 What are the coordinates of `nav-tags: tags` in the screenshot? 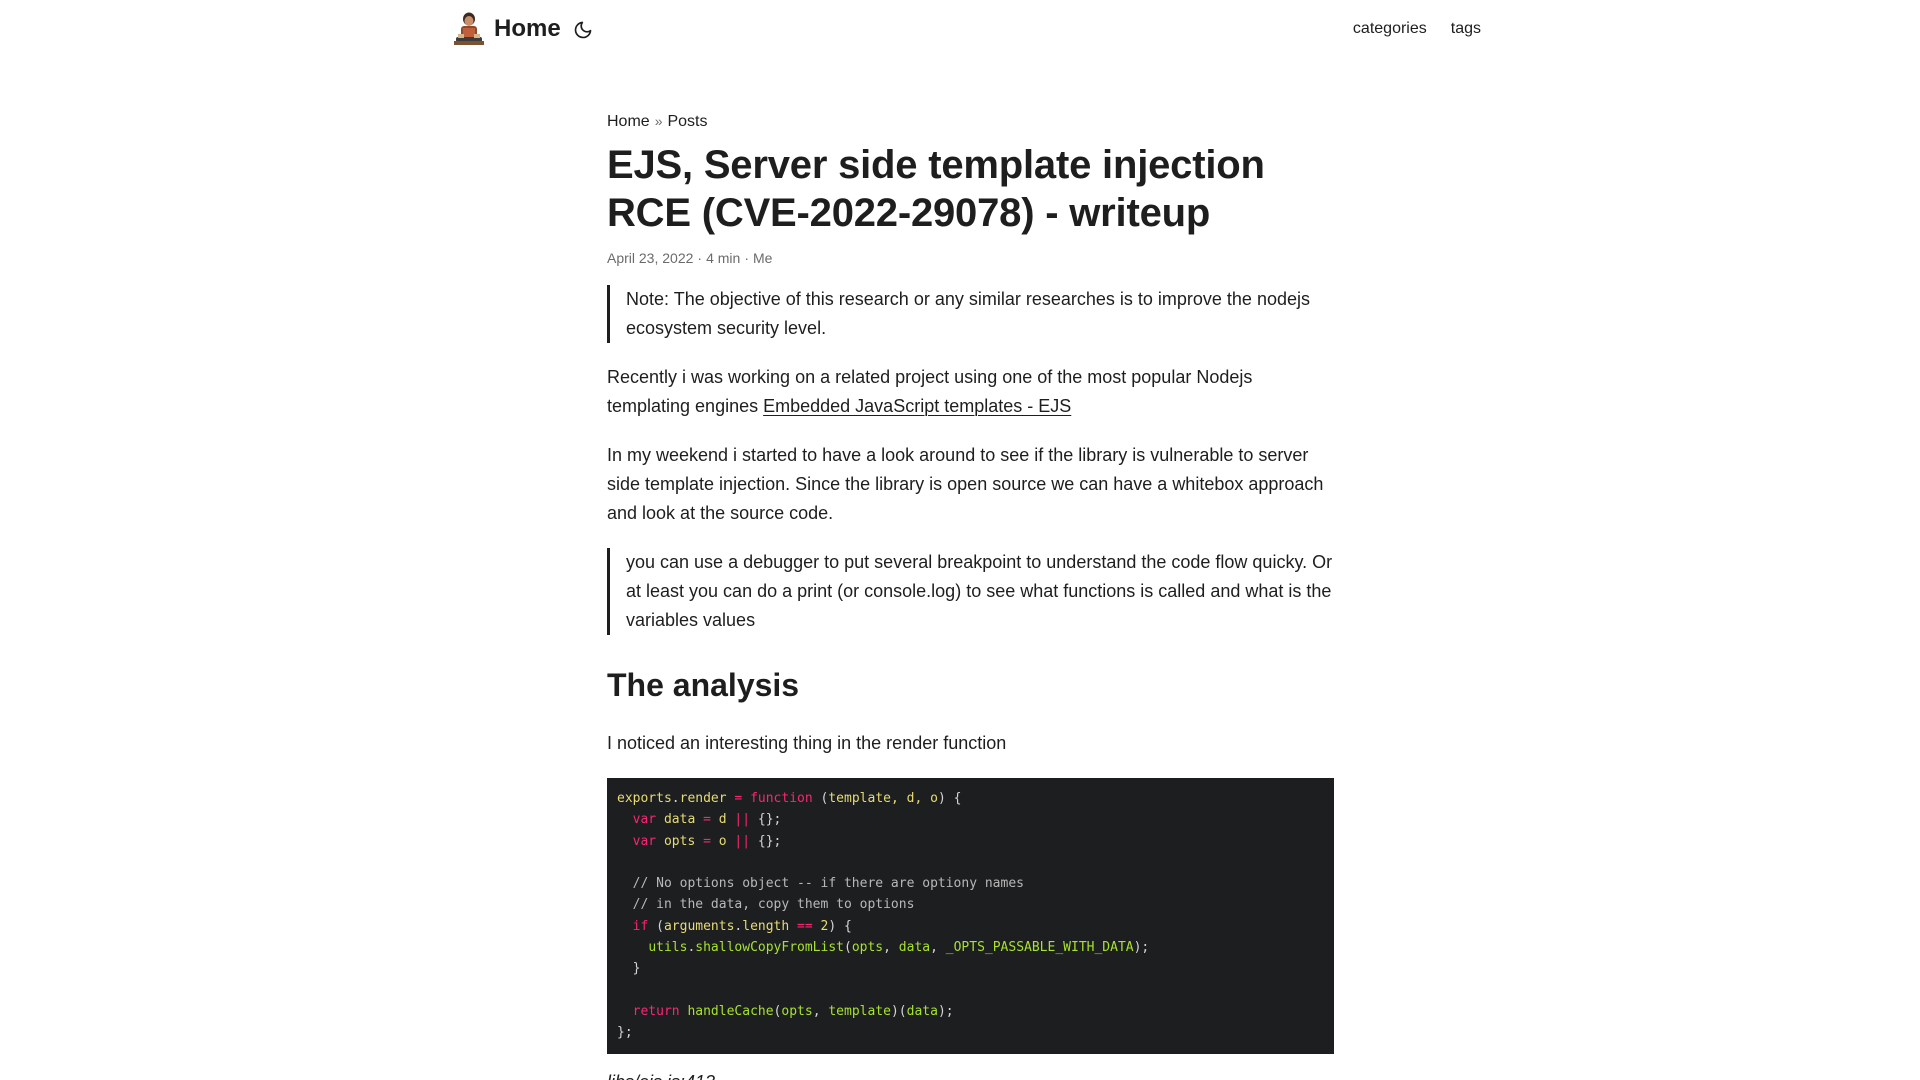 It's located at (1466, 29).